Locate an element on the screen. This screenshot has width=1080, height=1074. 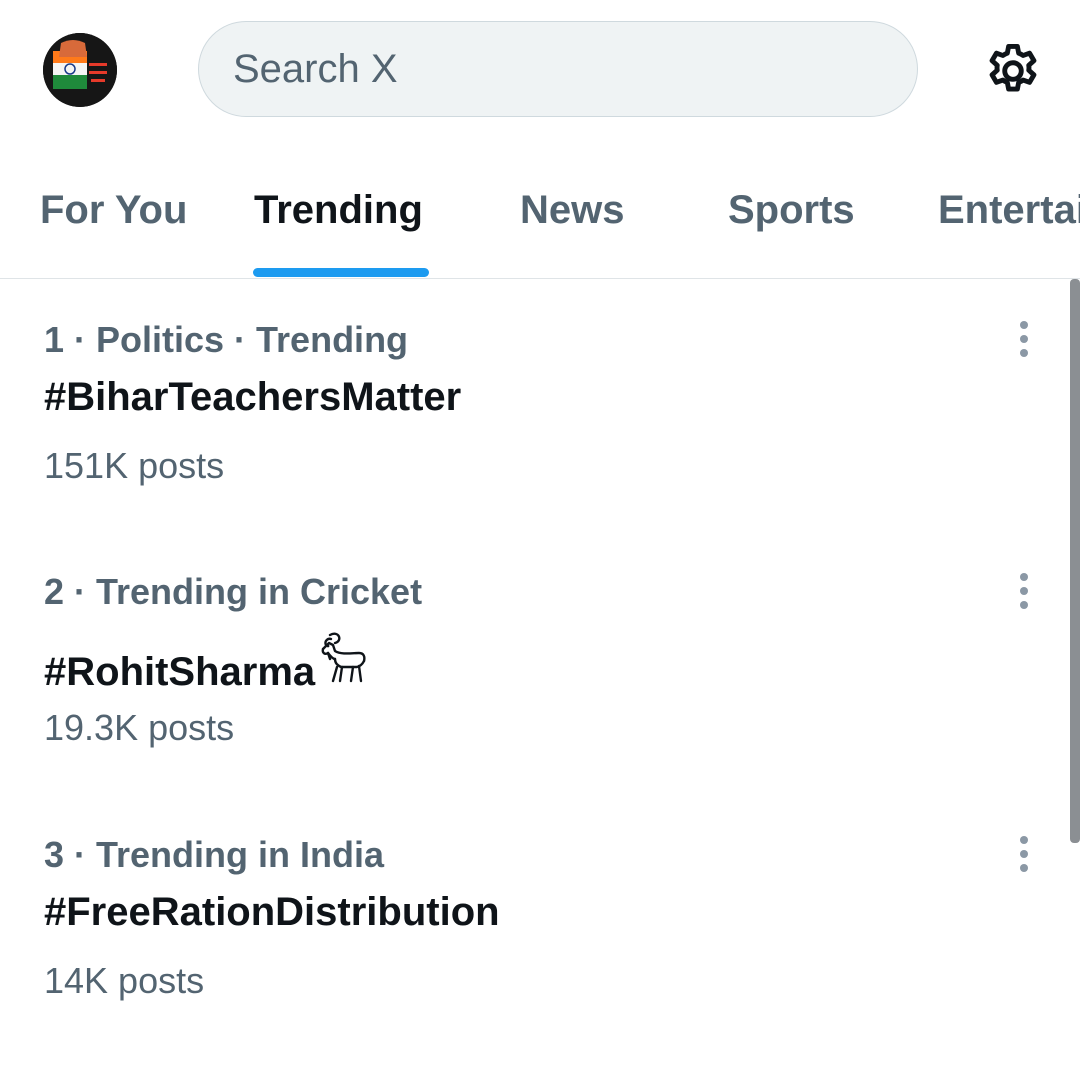
scrollbar-thumb is located at coordinates (1075, 561).